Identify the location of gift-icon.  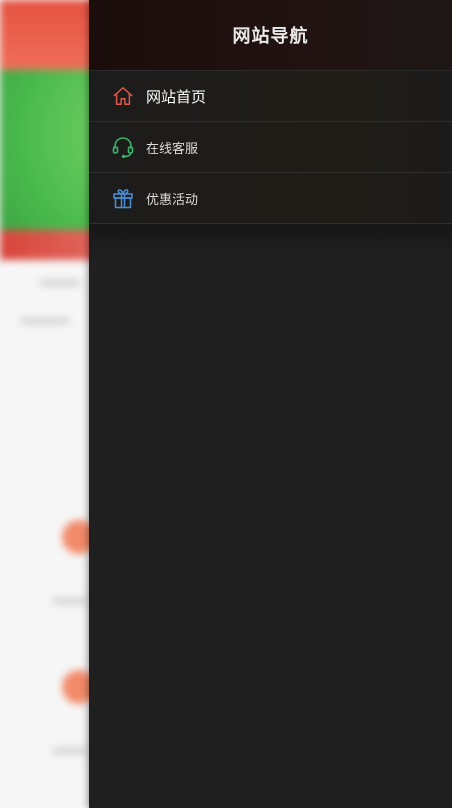
(123, 198).